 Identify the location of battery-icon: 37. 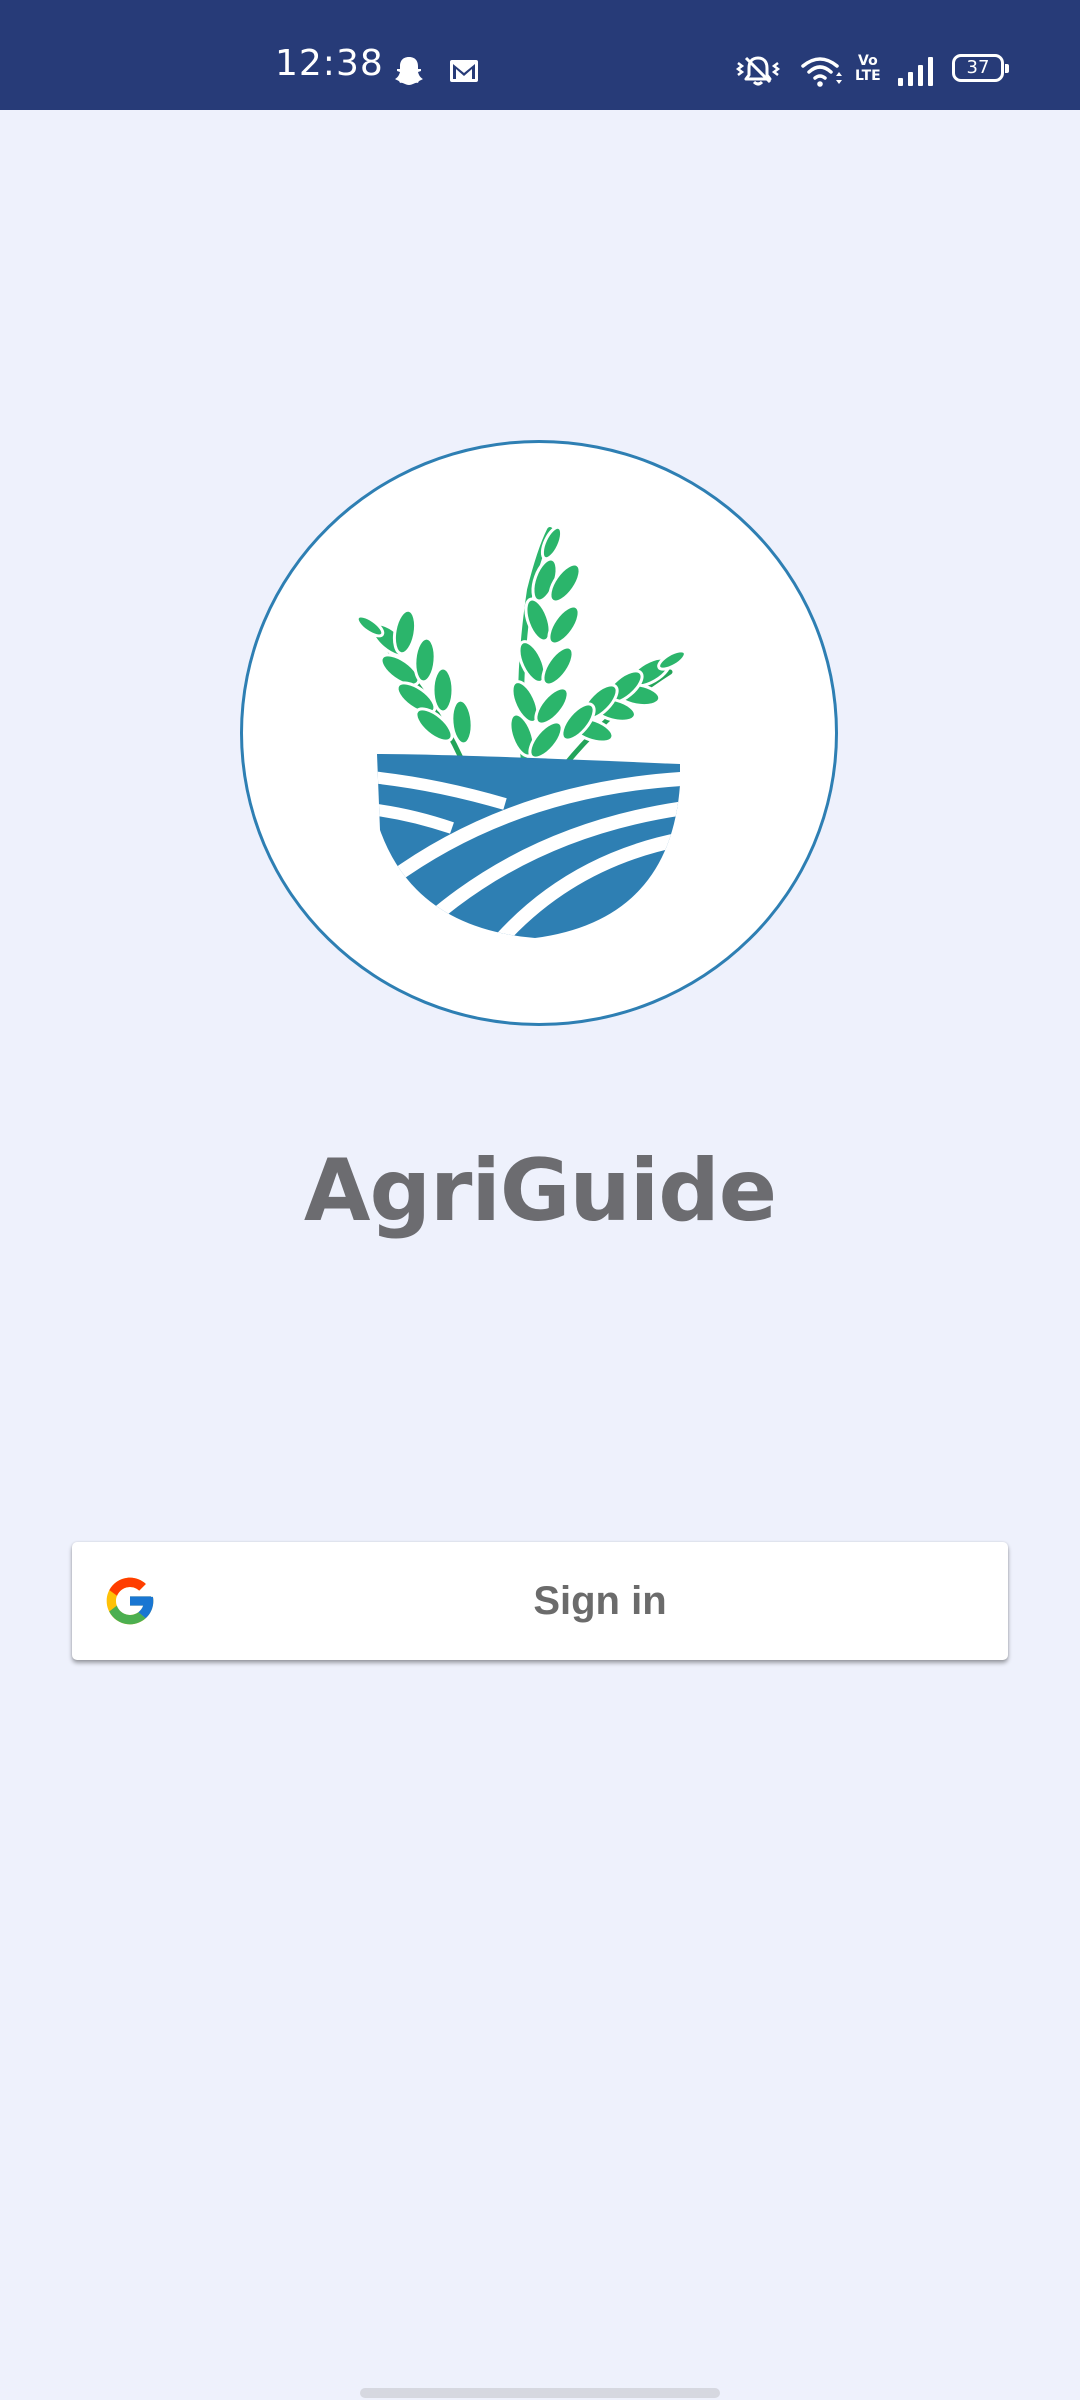
(980, 68).